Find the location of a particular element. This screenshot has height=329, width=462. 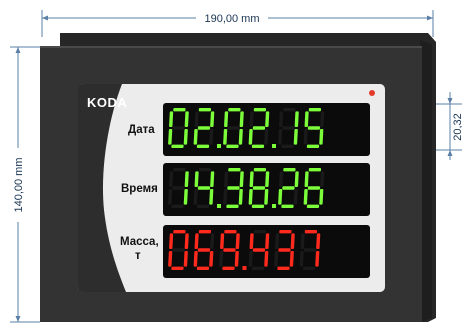

width-dimension-label: 190,00 mm is located at coordinates (231, 19).